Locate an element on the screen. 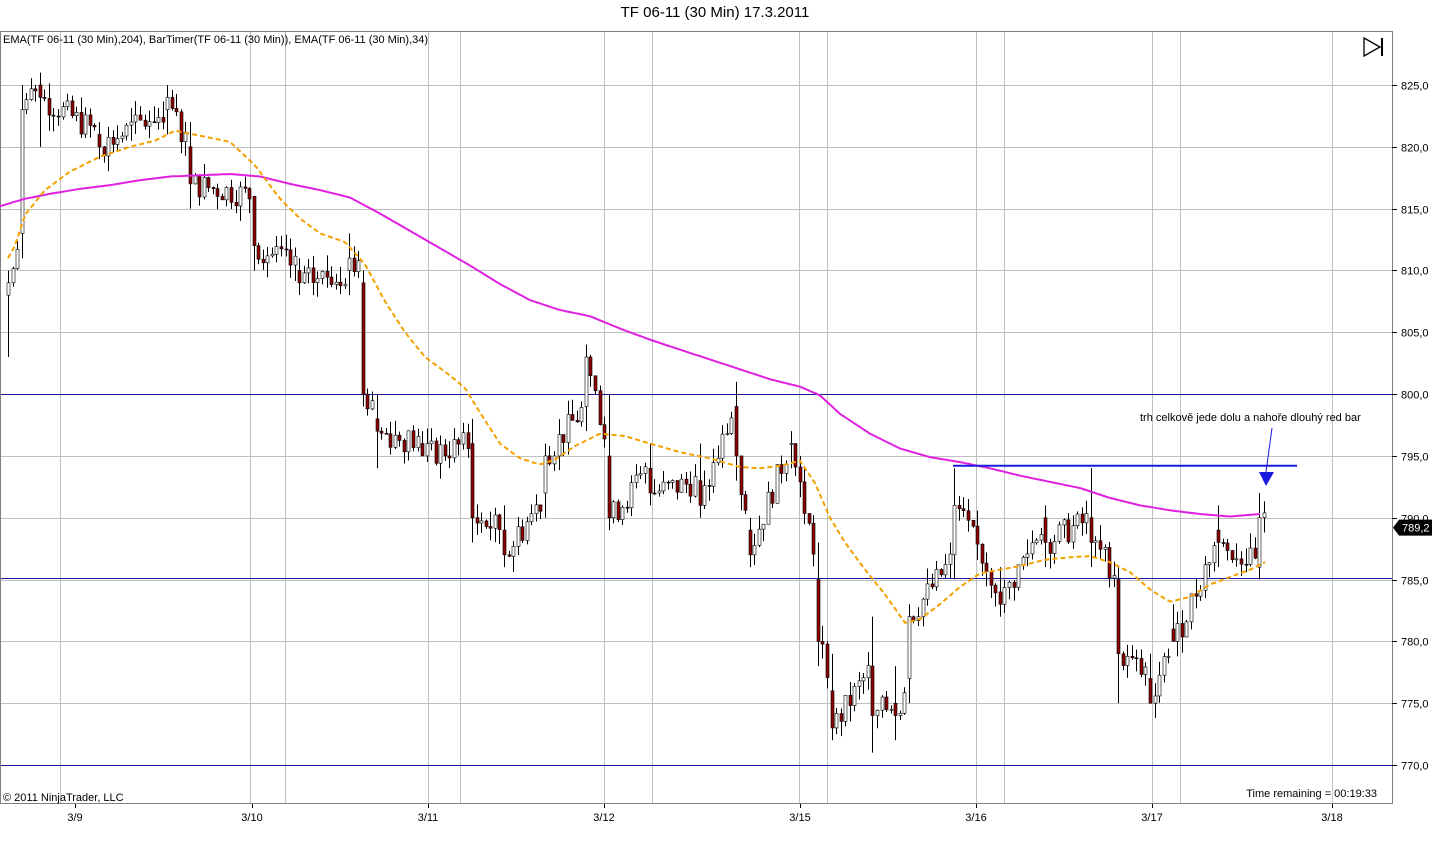 Image resolution: width=1440 pixels, height=850 pixels. price-tick-label: 810,0 is located at coordinates (1415, 272).